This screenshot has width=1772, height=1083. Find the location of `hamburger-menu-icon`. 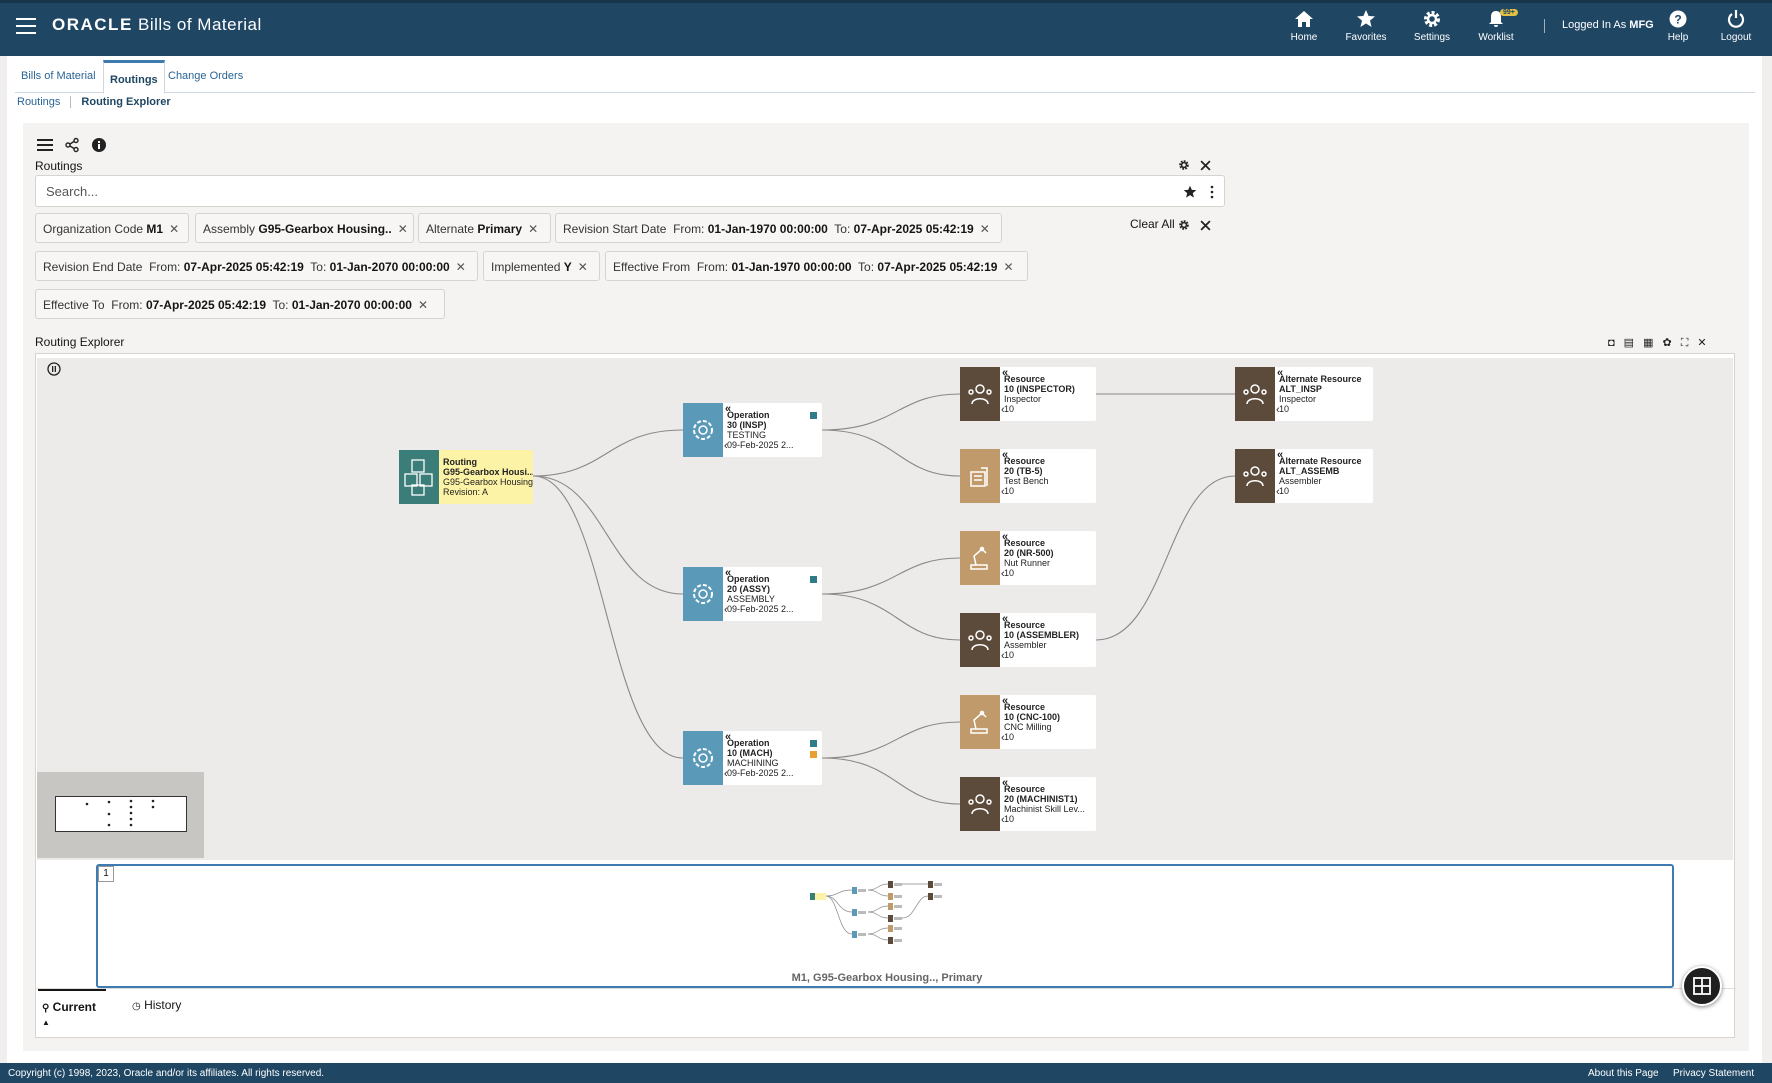

hamburger-menu-icon is located at coordinates (45, 145).